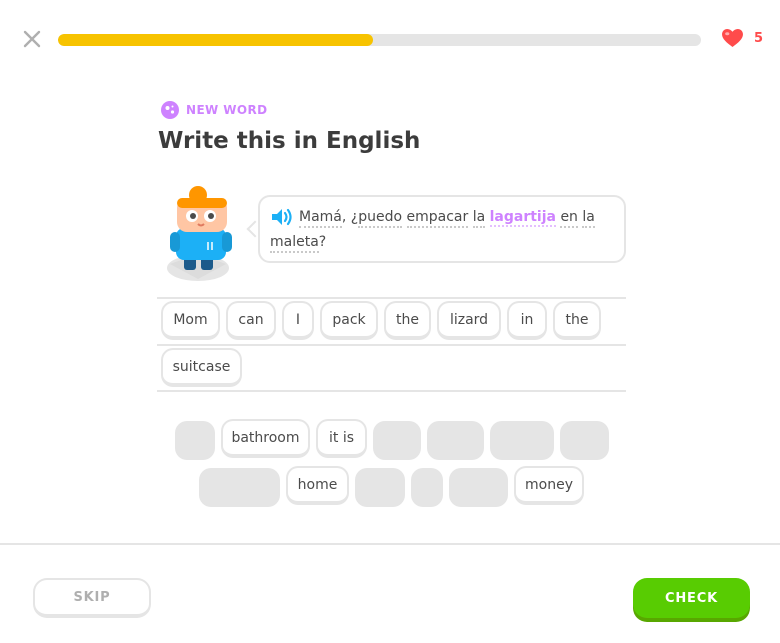  What do you see at coordinates (350, 217) in the screenshot?
I see `punctuation: , ¿` at bounding box center [350, 217].